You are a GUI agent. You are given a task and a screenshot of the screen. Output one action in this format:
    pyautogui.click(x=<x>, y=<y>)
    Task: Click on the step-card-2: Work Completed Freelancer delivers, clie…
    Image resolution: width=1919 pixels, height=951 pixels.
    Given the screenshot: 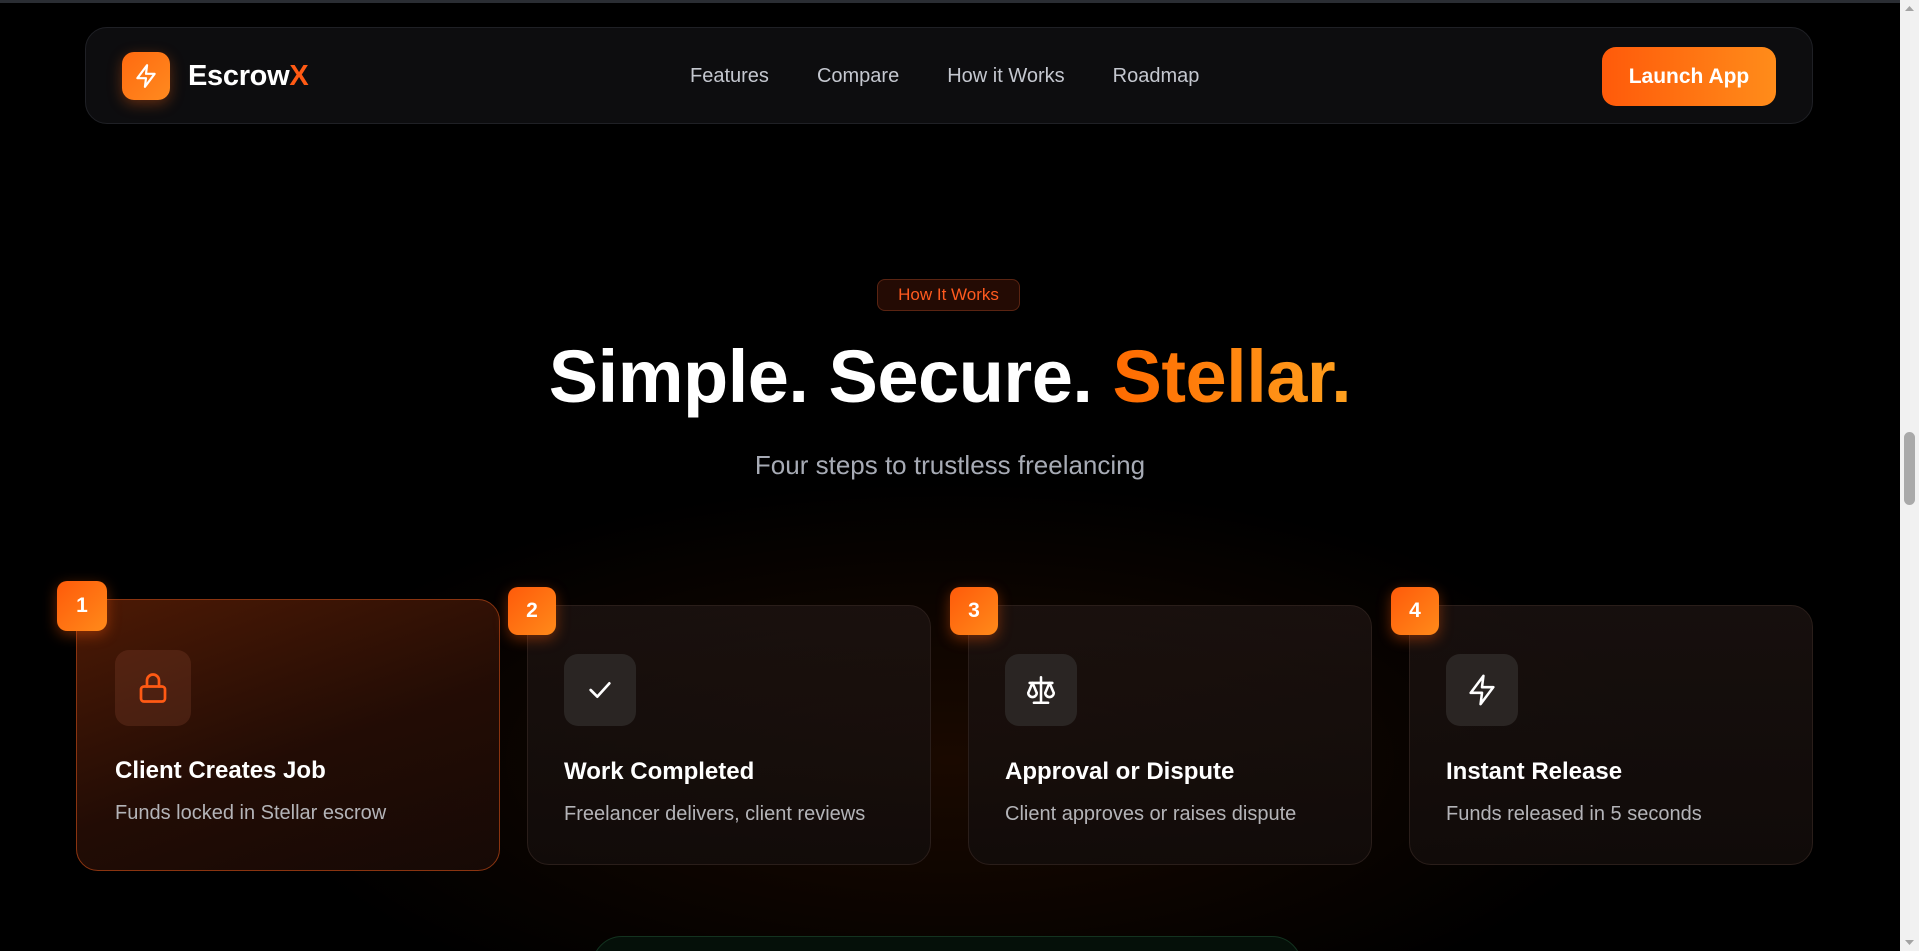 What is the action you would take?
    pyautogui.click(x=729, y=735)
    